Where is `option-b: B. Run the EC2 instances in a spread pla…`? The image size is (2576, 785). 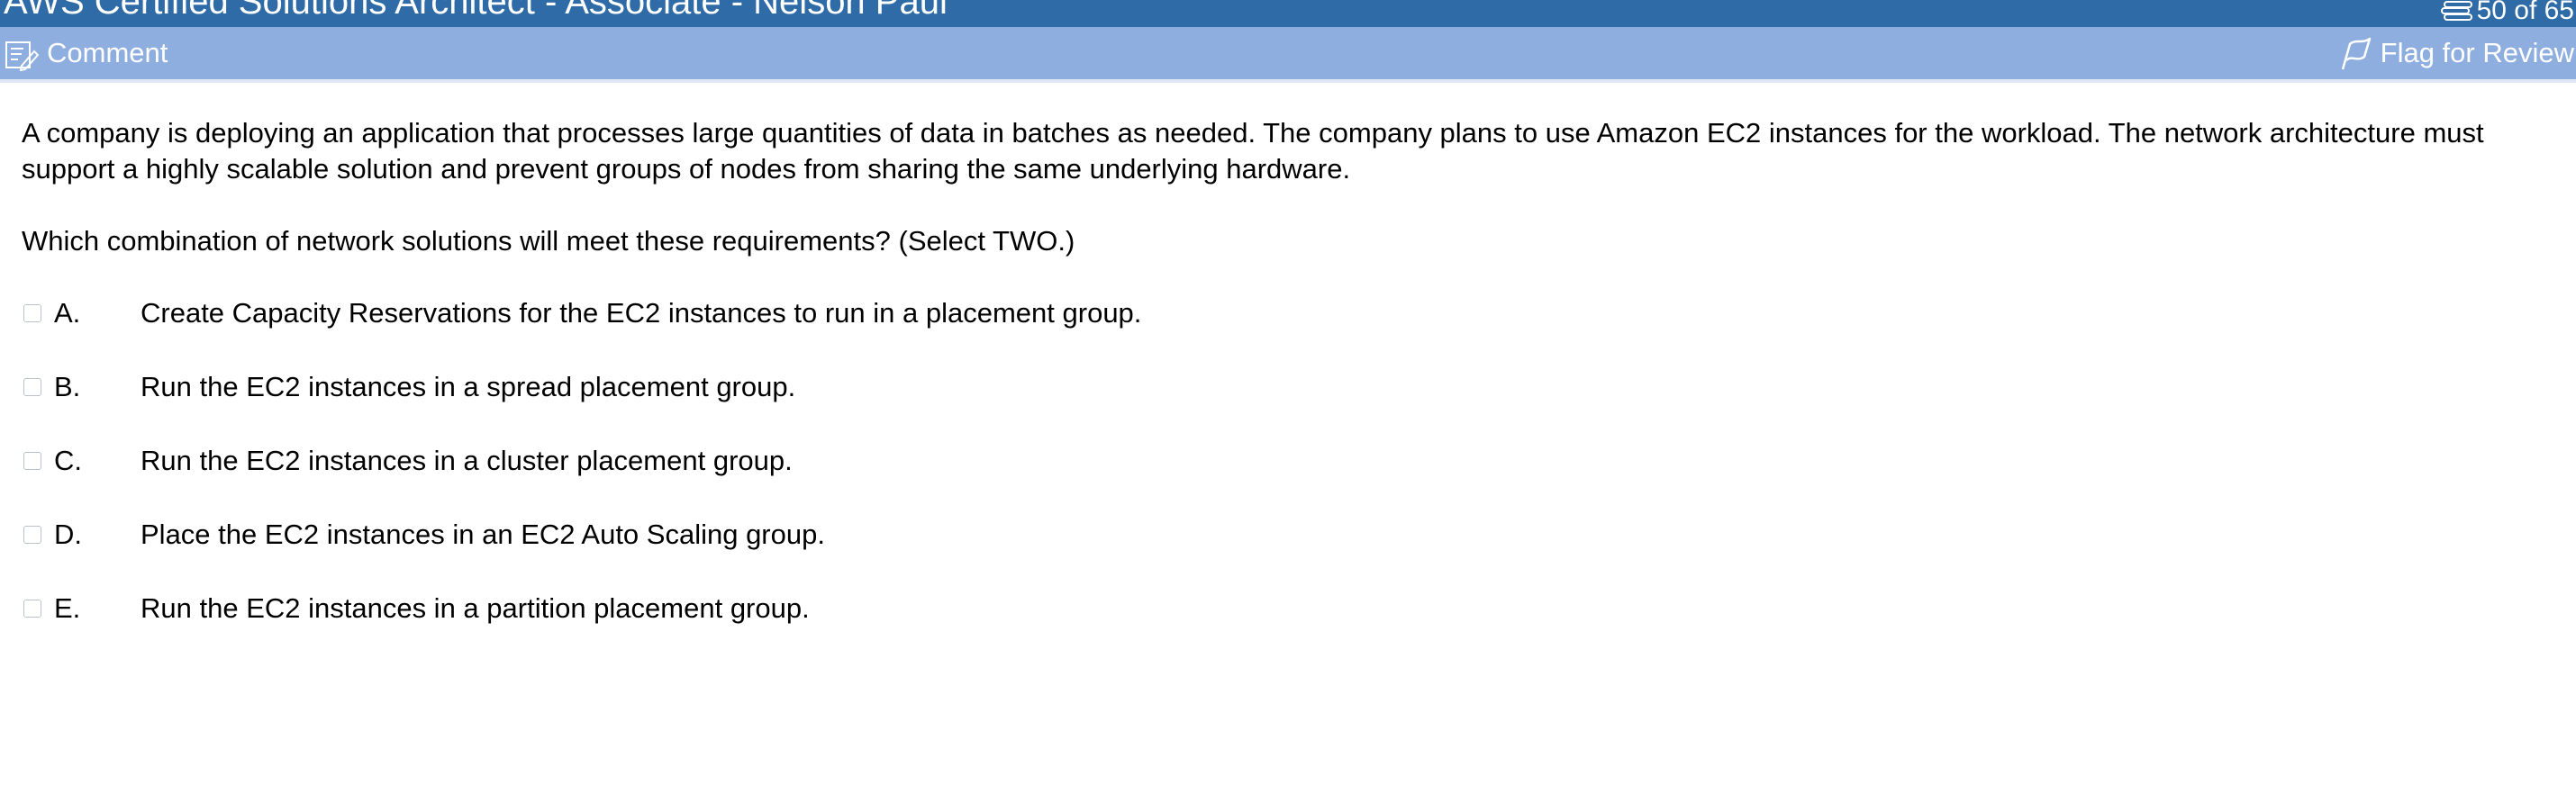 option-b: B. Run the EC2 instances in a spread pla… is located at coordinates (1283, 387).